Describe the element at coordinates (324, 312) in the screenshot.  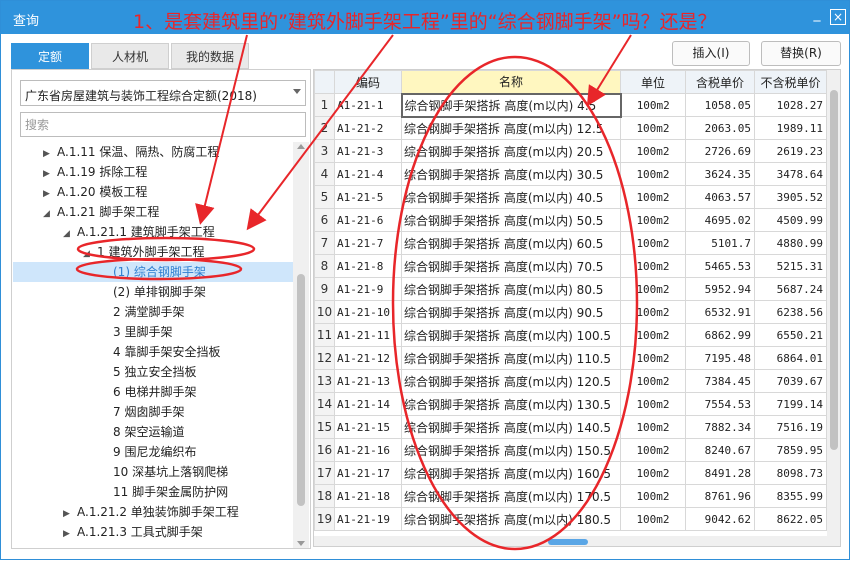
I see `row-number: 10` at that location.